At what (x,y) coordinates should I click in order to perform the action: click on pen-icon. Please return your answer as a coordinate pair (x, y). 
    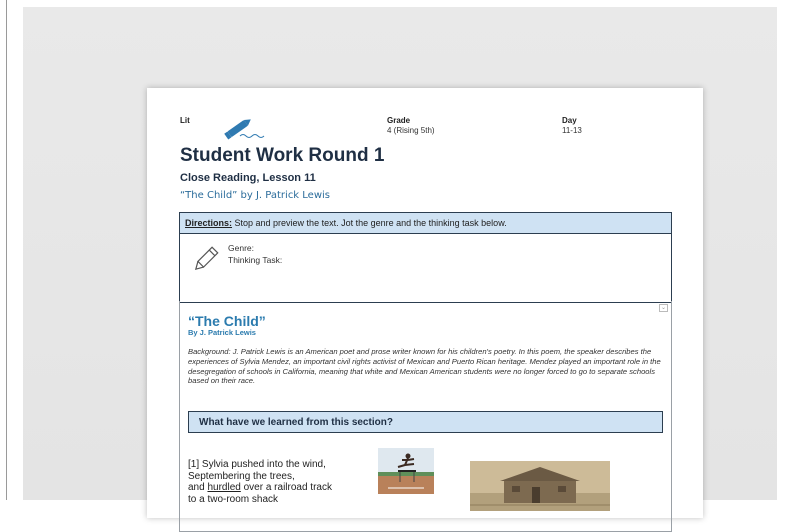
    Looking at the image, I should click on (244, 129).